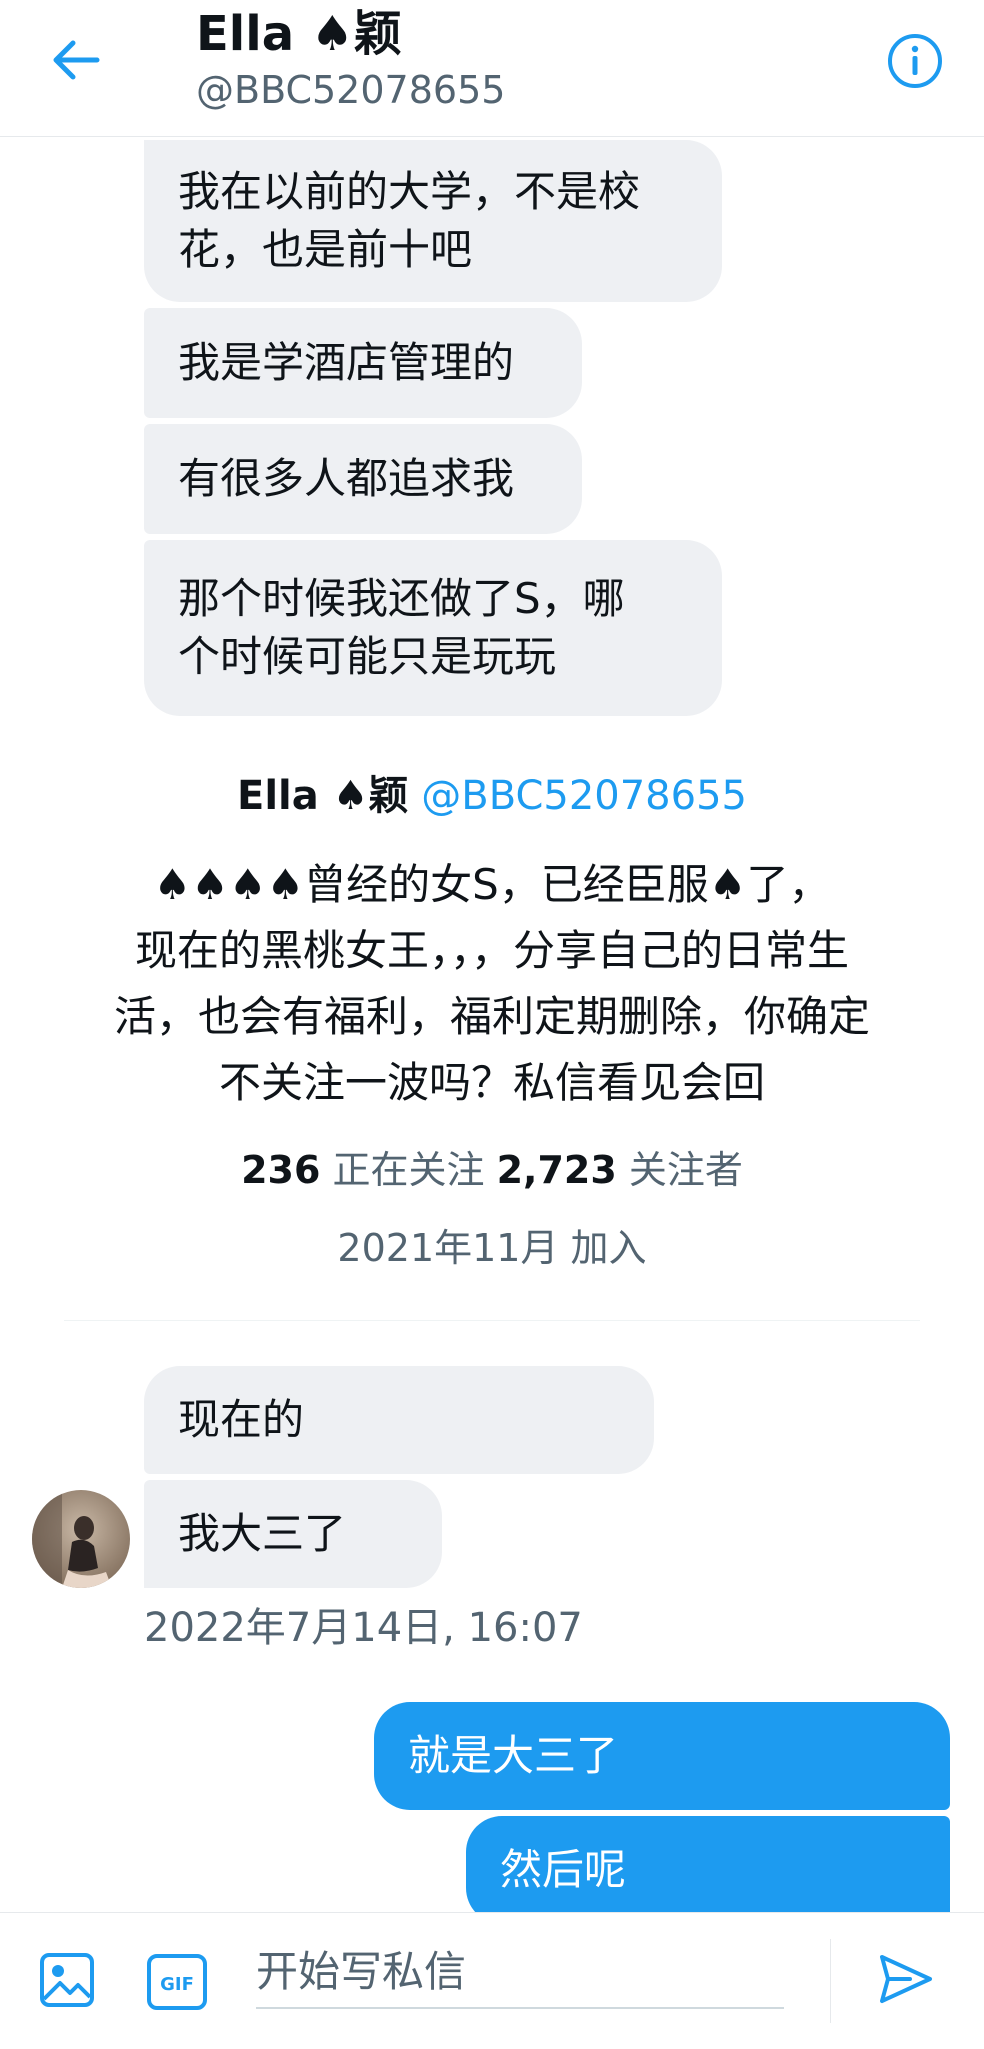  What do you see at coordinates (401, 598) in the screenshot?
I see `message-text-line: 那个时候我还做了S，哪` at bounding box center [401, 598].